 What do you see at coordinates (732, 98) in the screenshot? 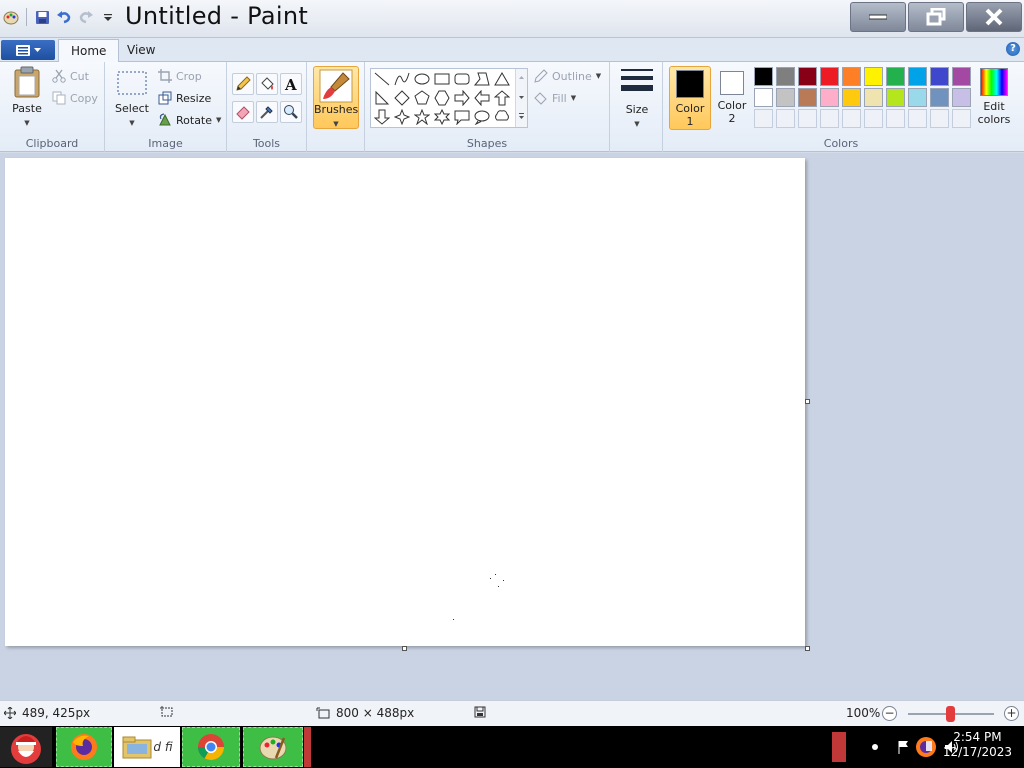
I see `color2-button: Color 2` at bounding box center [732, 98].